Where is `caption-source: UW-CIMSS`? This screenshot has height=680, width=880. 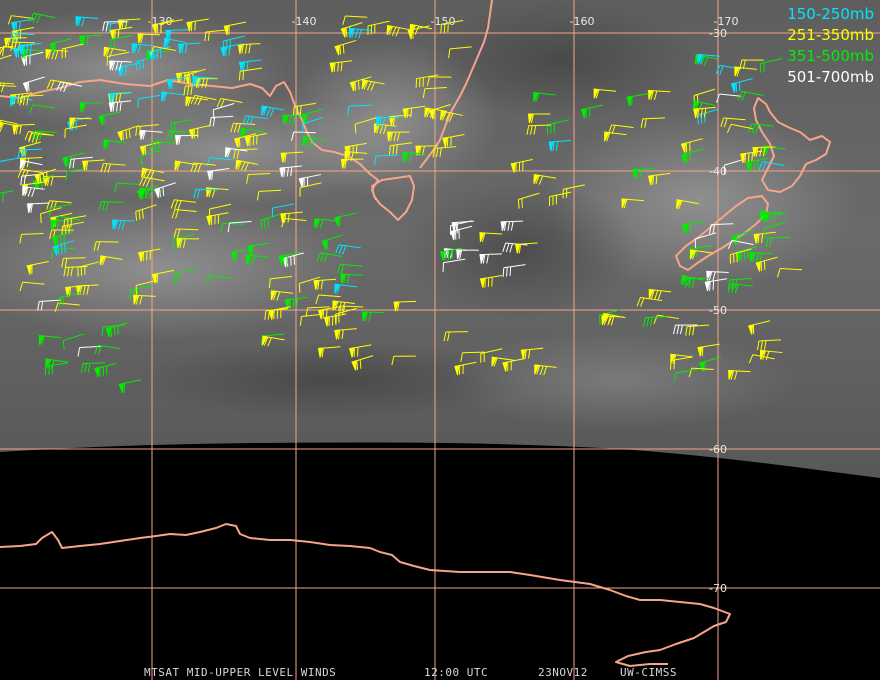
caption-source: UW-CIMSS is located at coordinates (648, 672).